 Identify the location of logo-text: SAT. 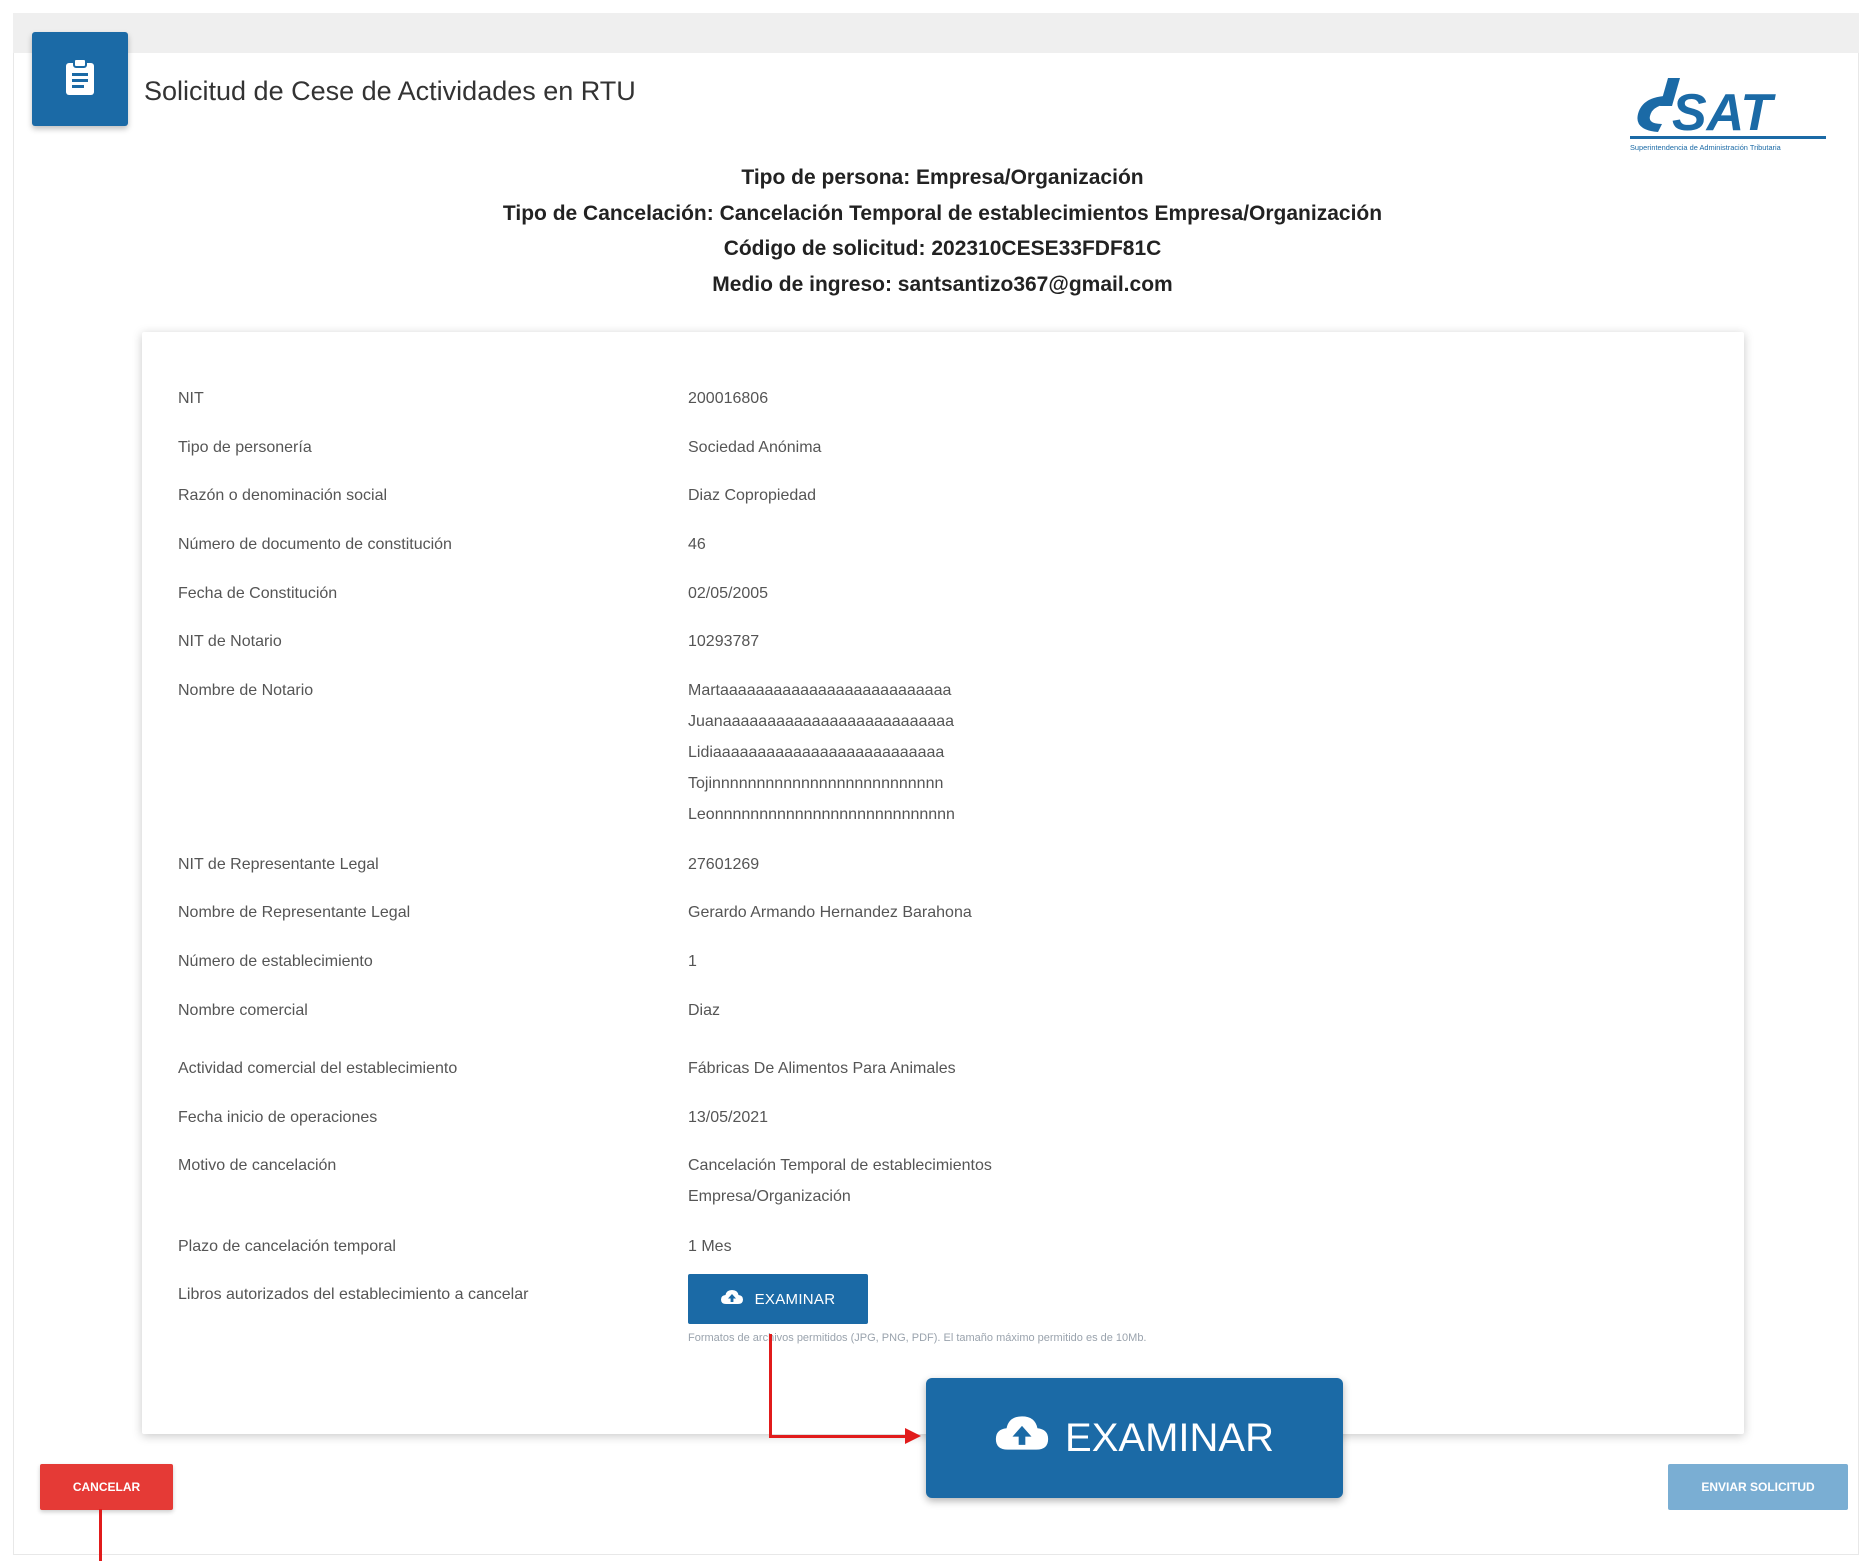
(1724, 113).